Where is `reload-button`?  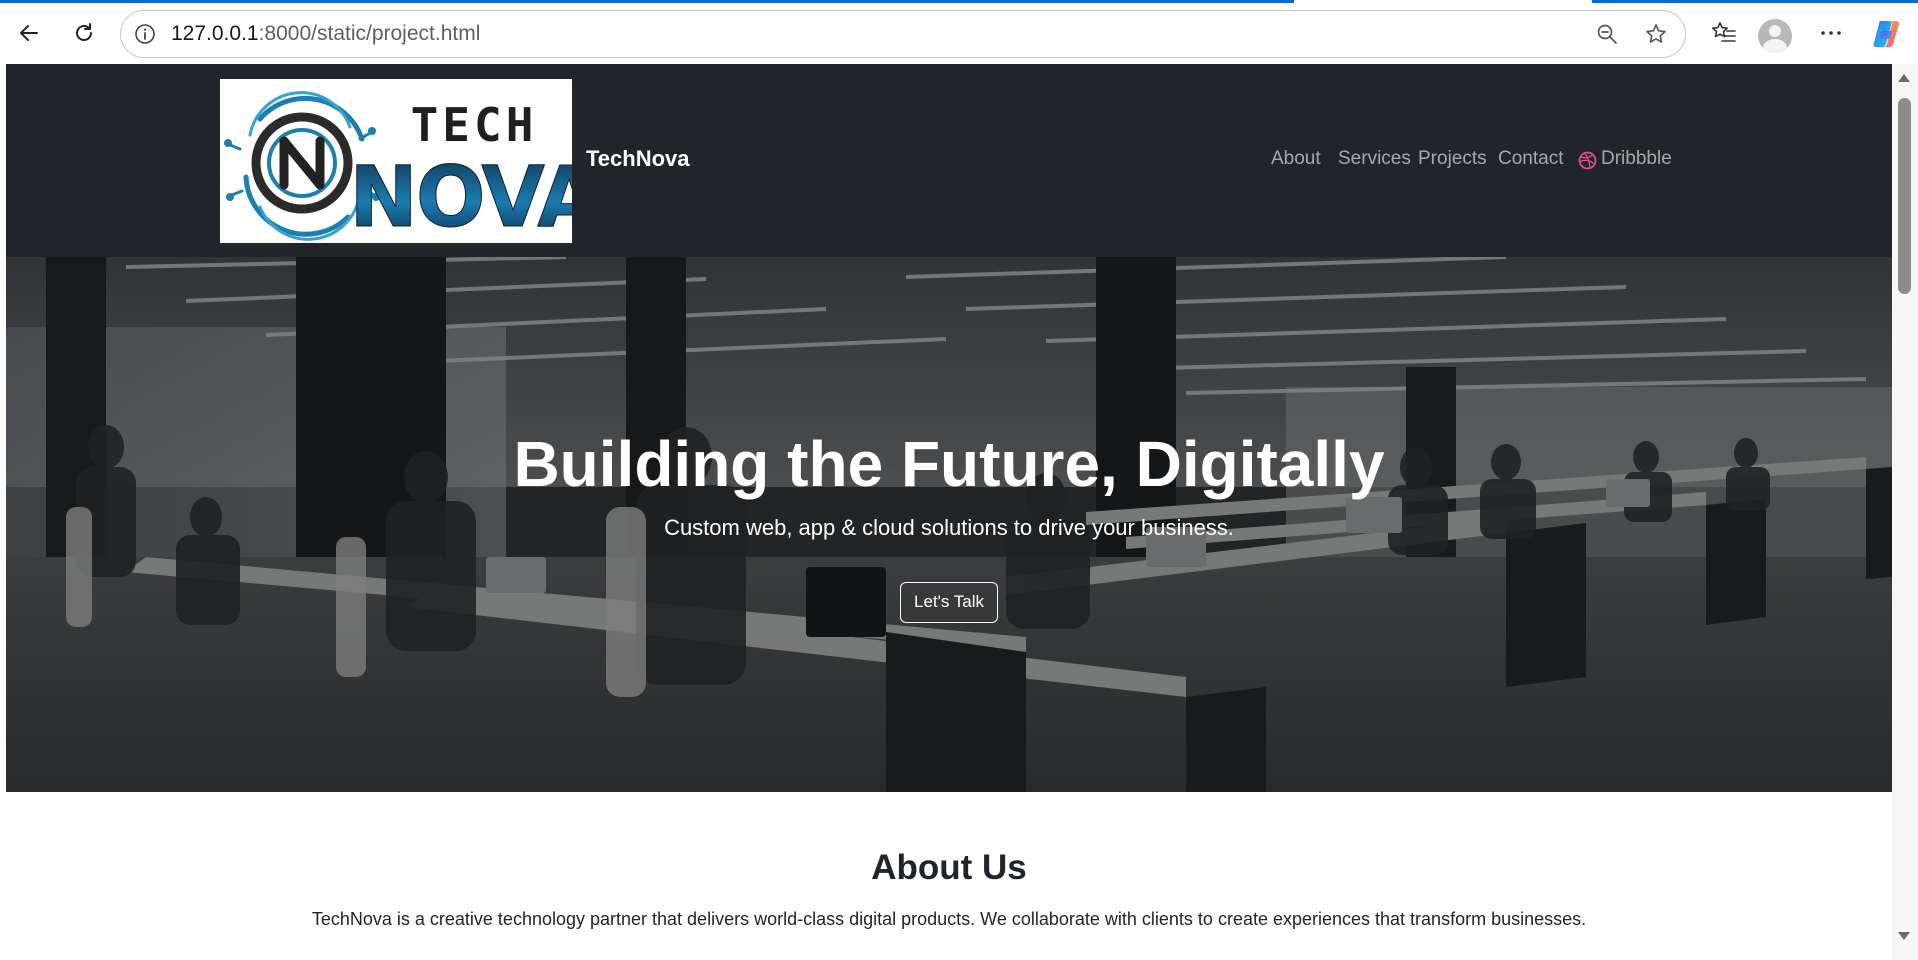 reload-button is located at coordinates (84, 33).